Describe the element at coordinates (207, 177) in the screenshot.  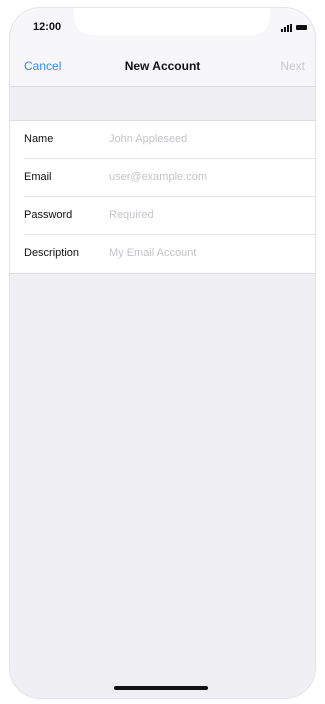
I see `email-field` at that location.